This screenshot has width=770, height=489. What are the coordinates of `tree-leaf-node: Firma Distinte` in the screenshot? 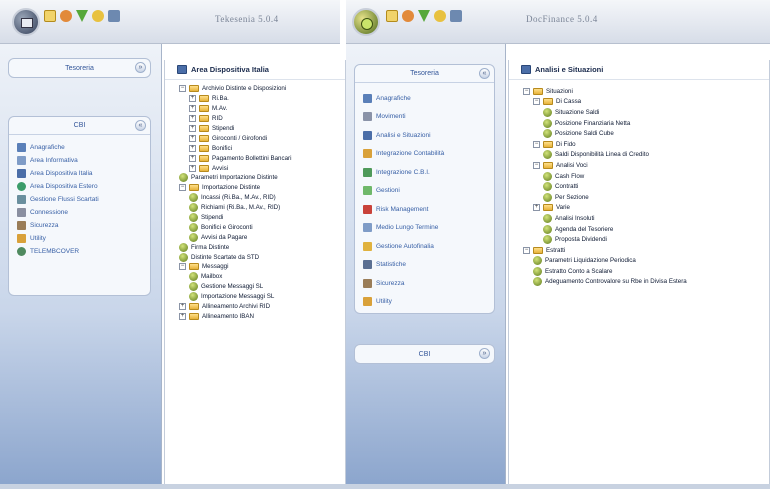 It's located at (262, 247).